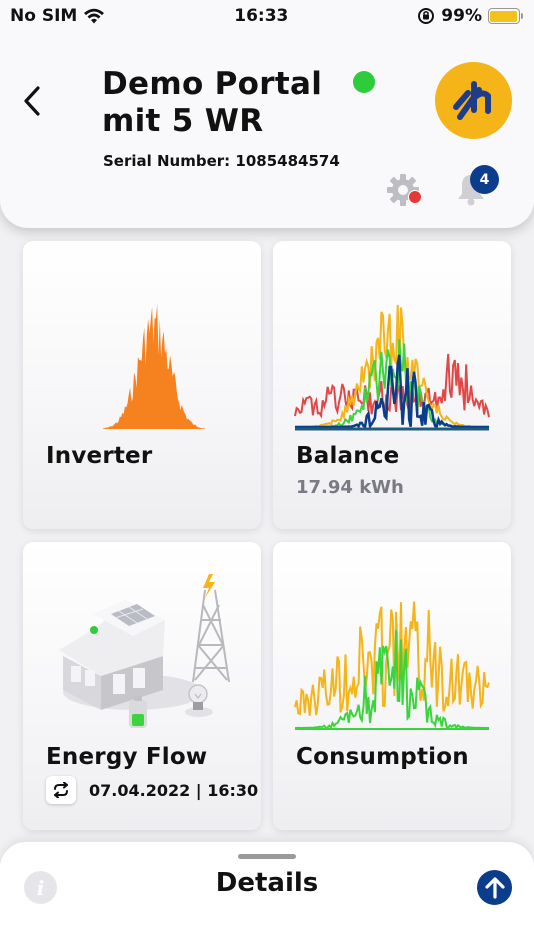 The image size is (534, 950). Describe the element at coordinates (94, 15) in the screenshot. I see `wifi-icon` at that location.